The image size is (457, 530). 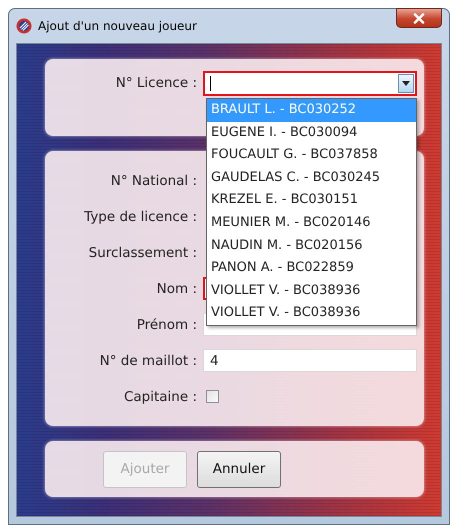 I want to click on close-button, so click(x=419, y=18).